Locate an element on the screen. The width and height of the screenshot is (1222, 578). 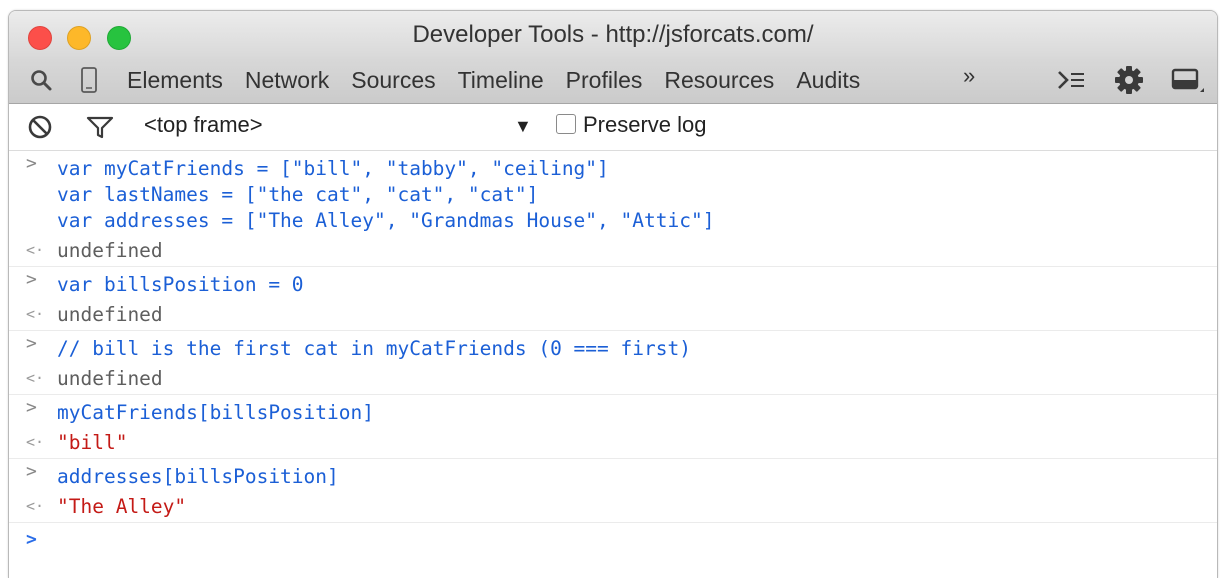
chevron-down-icon: ▼ is located at coordinates (523, 126).